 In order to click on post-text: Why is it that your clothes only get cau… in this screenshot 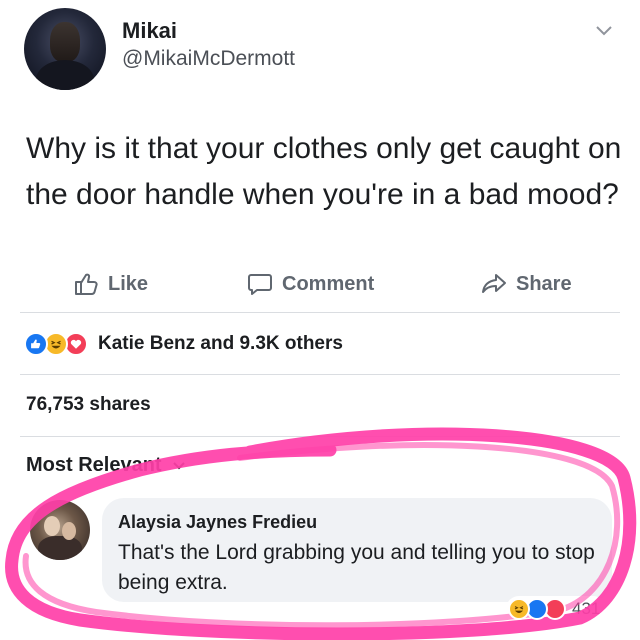, I will do `click(324, 171)`.